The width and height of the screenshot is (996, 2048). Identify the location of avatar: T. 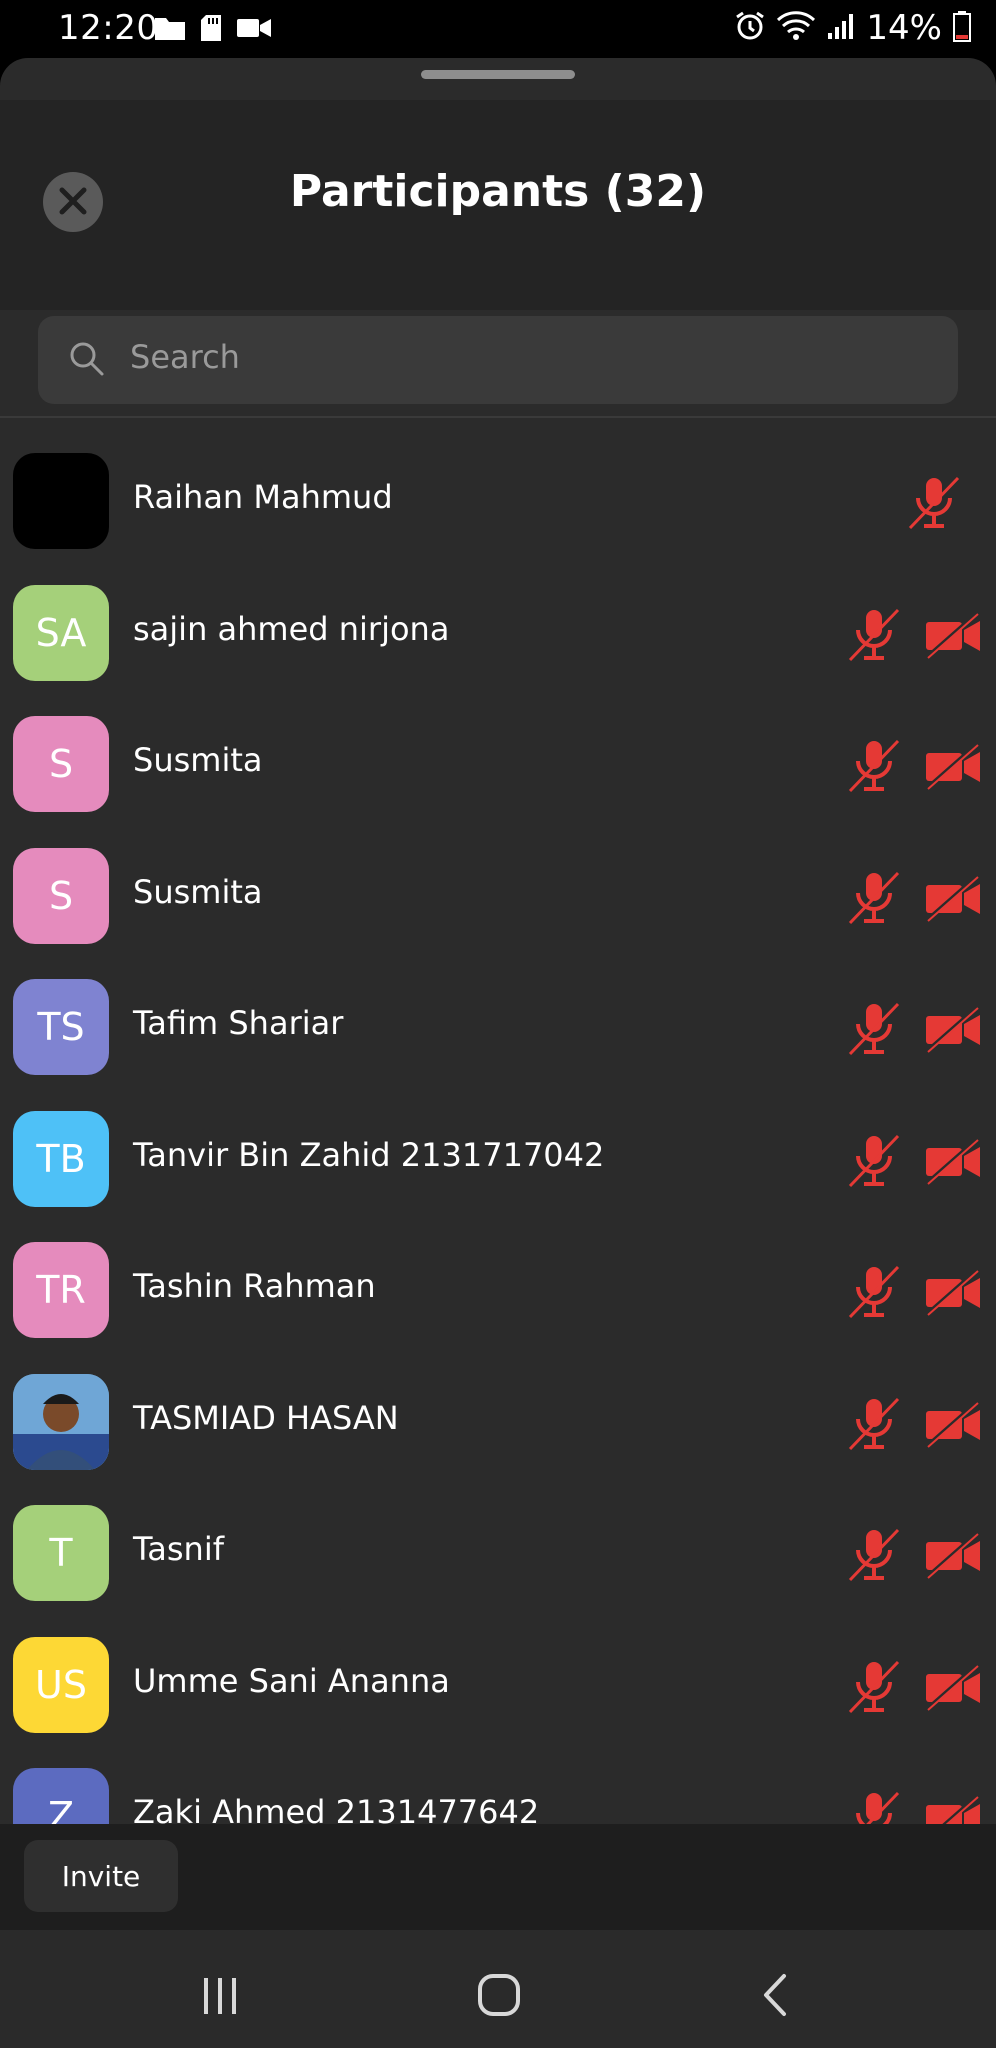
(61, 1553).